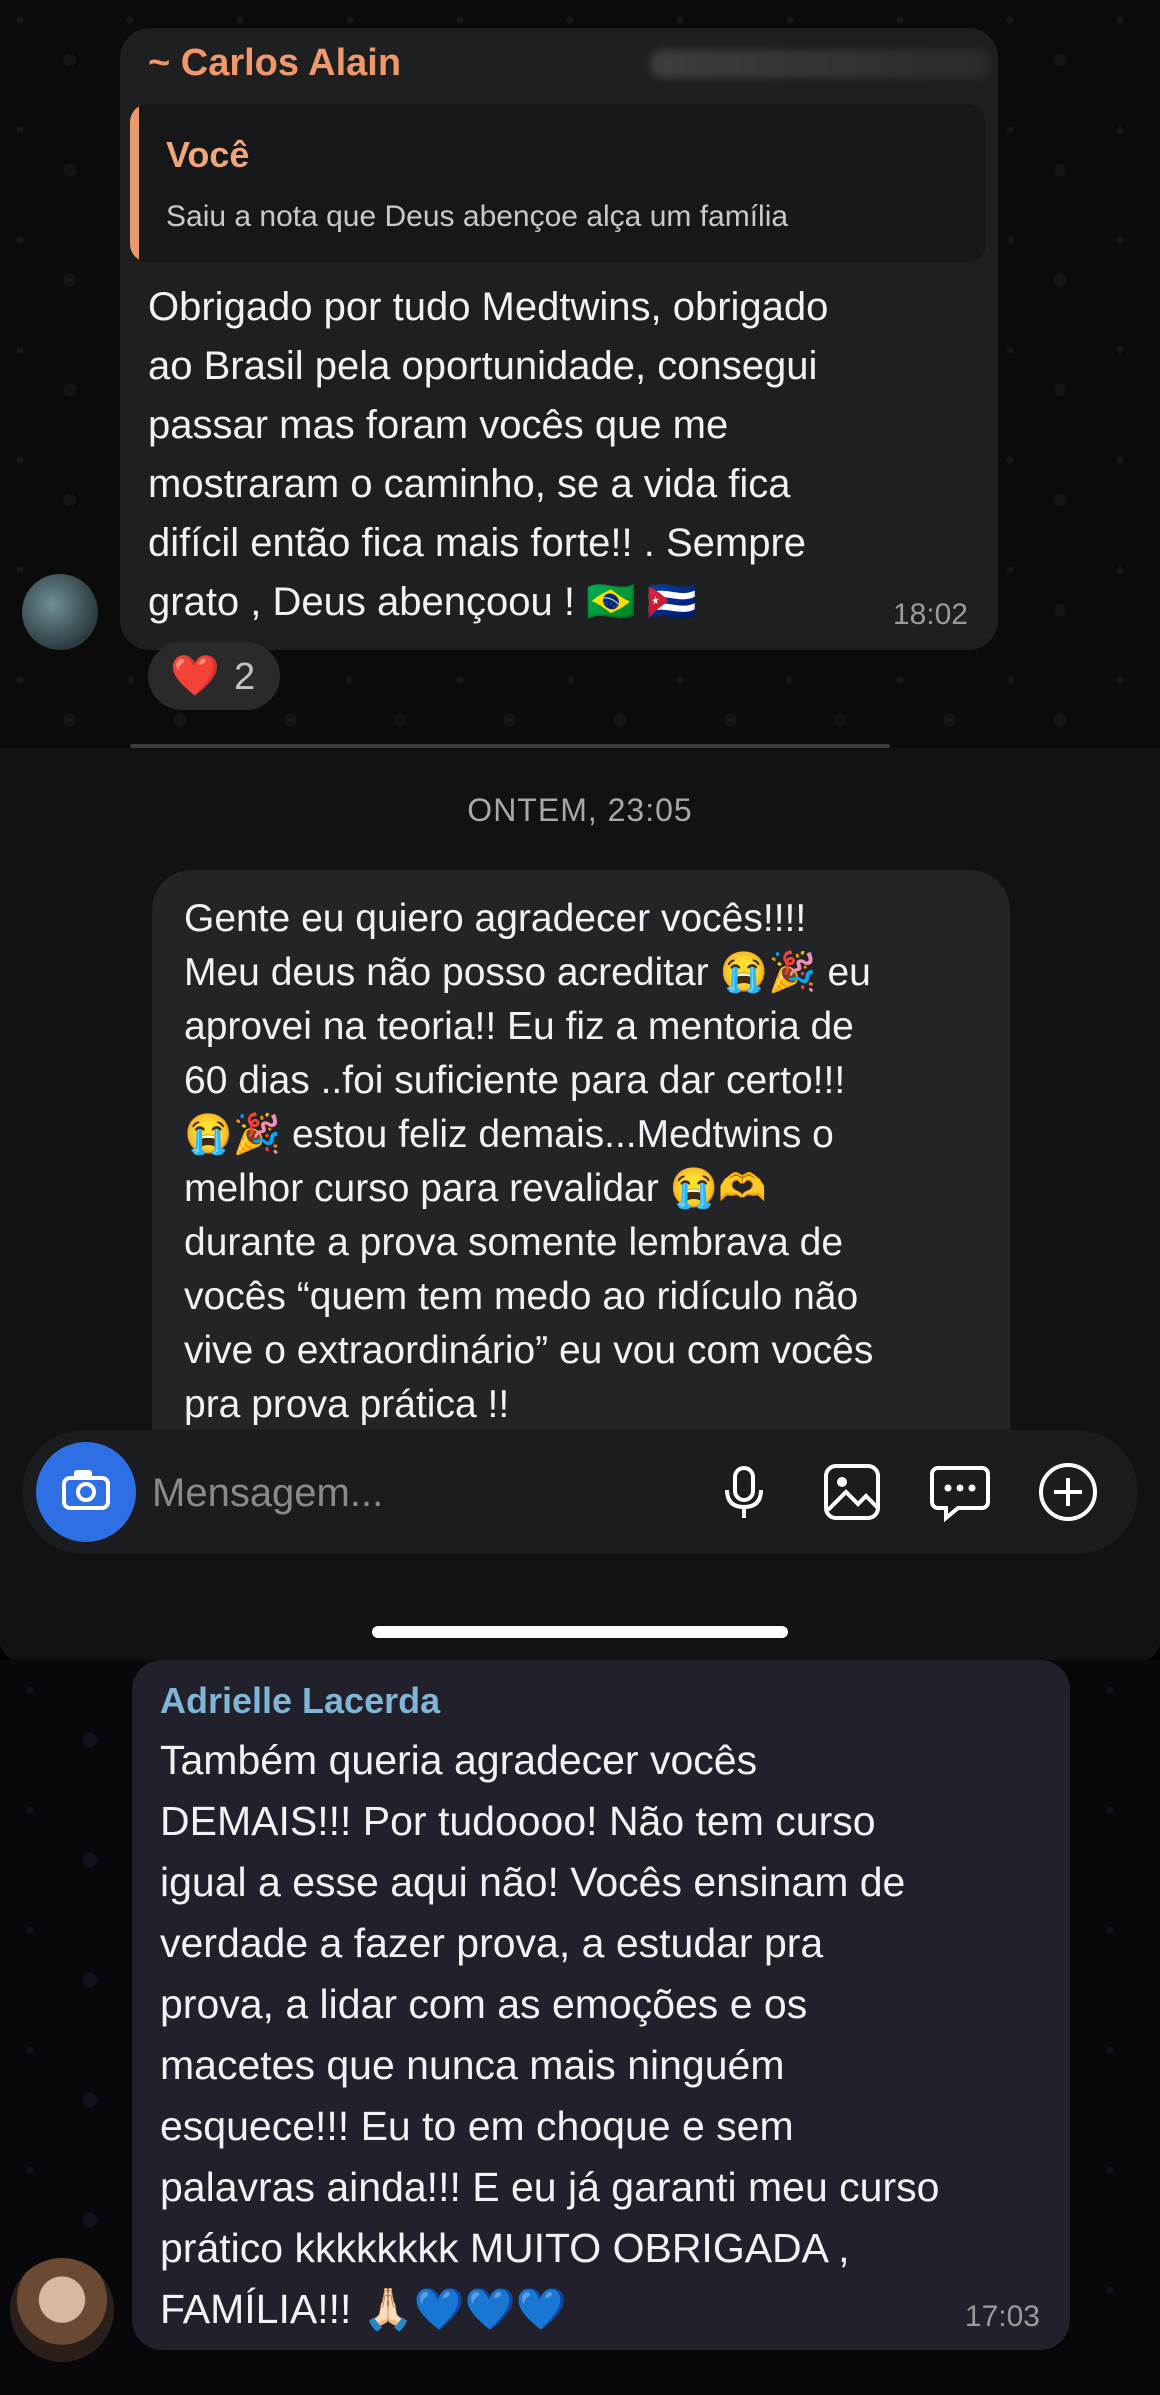 Image resolution: width=1160 pixels, height=2395 pixels. What do you see at coordinates (930, 614) in the screenshot?
I see `message-time: 18:02` at bounding box center [930, 614].